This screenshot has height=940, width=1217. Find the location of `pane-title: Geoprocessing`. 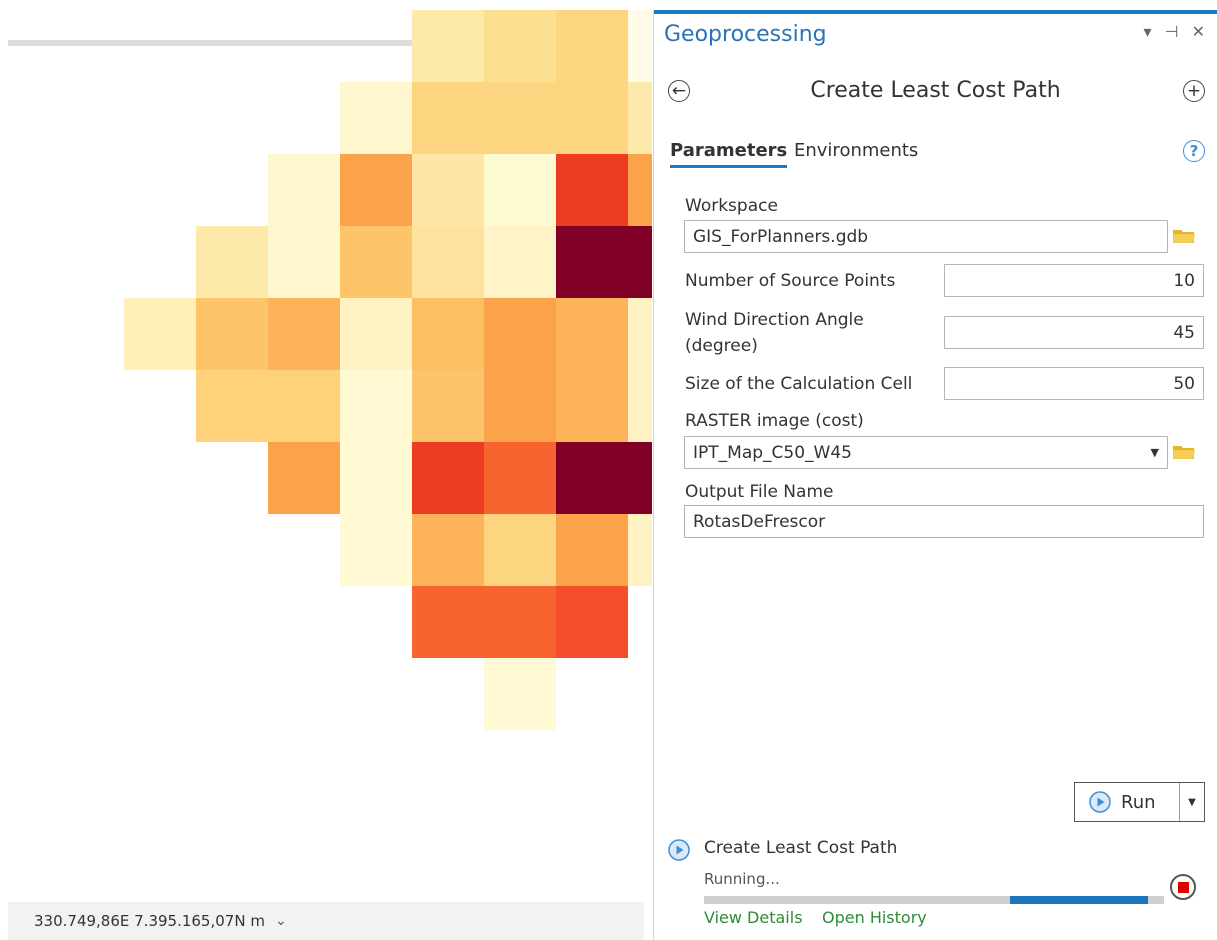

pane-title: Geoprocessing is located at coordinates (745, 34).